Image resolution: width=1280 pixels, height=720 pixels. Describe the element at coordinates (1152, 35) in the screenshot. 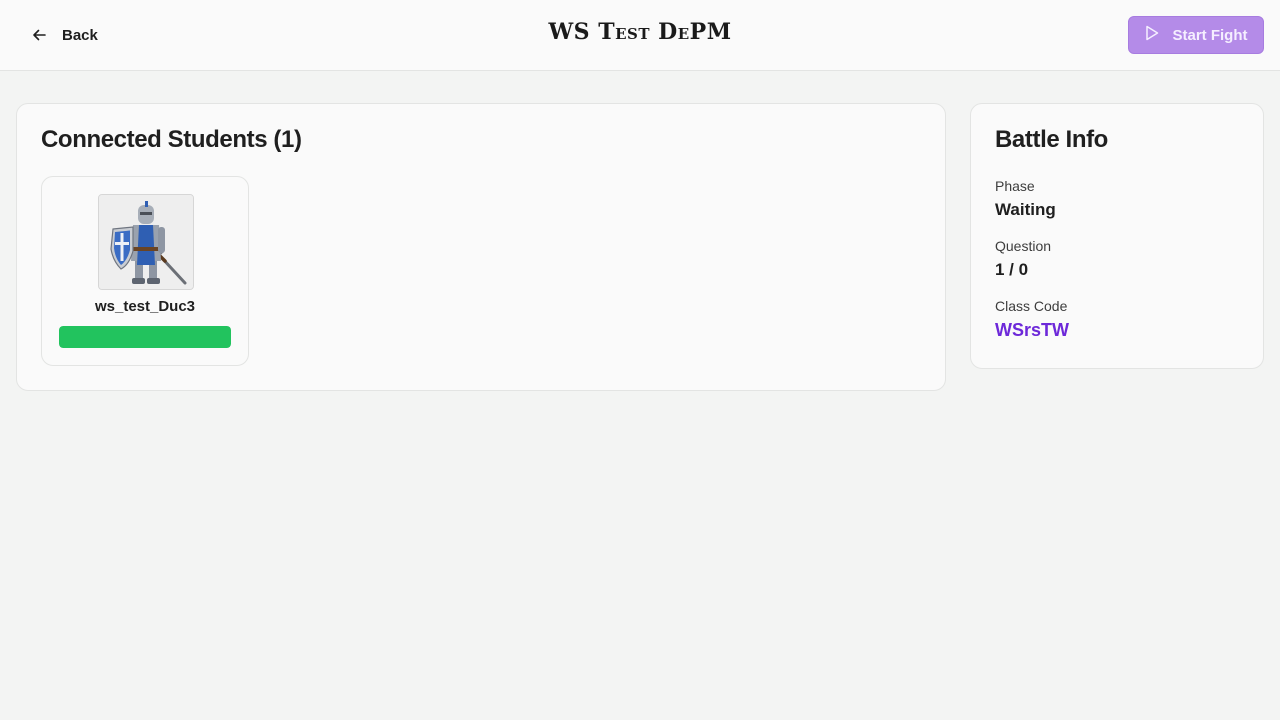

I see `play-icon` at that location.